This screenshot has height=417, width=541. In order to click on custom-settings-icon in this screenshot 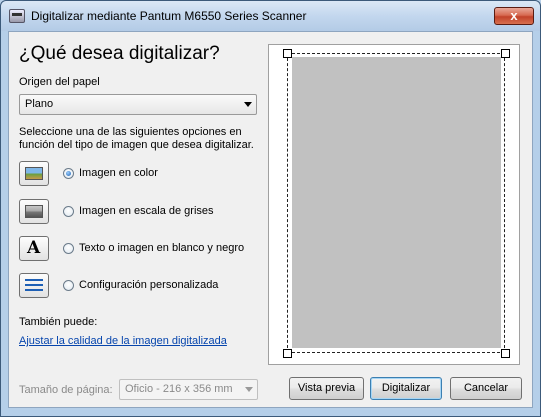, I will do `click(34, 285)`.